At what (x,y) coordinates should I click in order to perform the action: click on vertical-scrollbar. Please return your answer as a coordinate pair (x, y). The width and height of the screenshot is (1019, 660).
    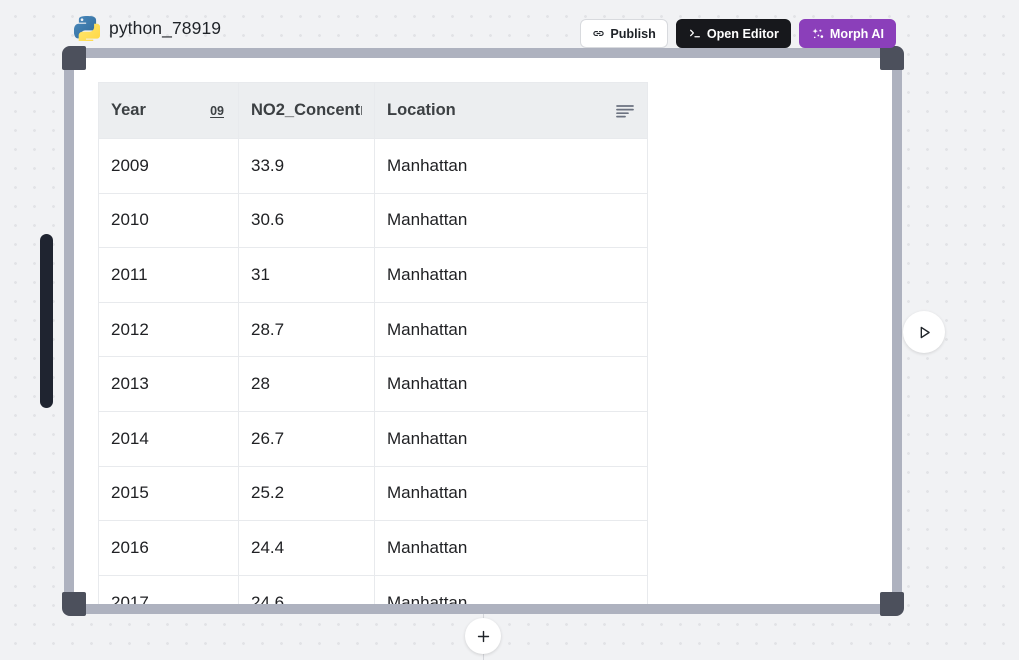
    Looking at the image, I should click on (46, 321).